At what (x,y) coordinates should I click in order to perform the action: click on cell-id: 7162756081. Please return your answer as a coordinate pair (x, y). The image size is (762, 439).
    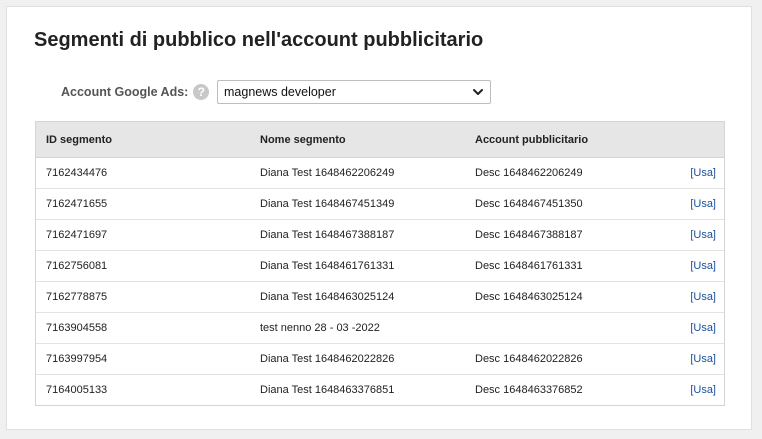
    Looking at the image, I should click on (77, 266).